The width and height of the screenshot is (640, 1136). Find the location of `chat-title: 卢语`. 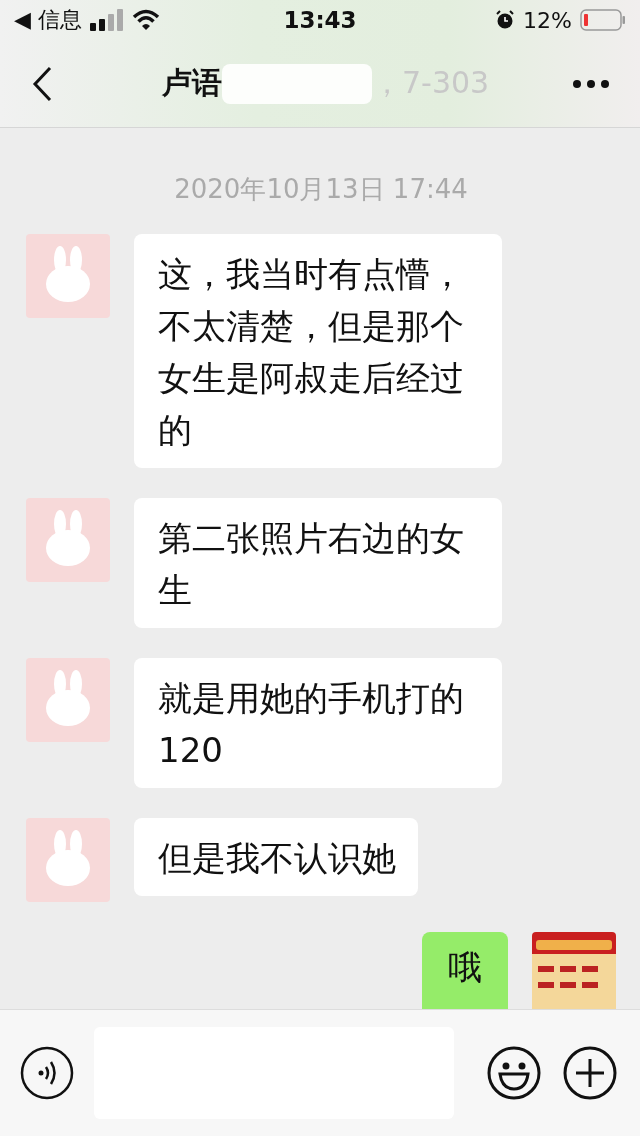

chat-title: 卢语 is located at coordinates (192, 83).